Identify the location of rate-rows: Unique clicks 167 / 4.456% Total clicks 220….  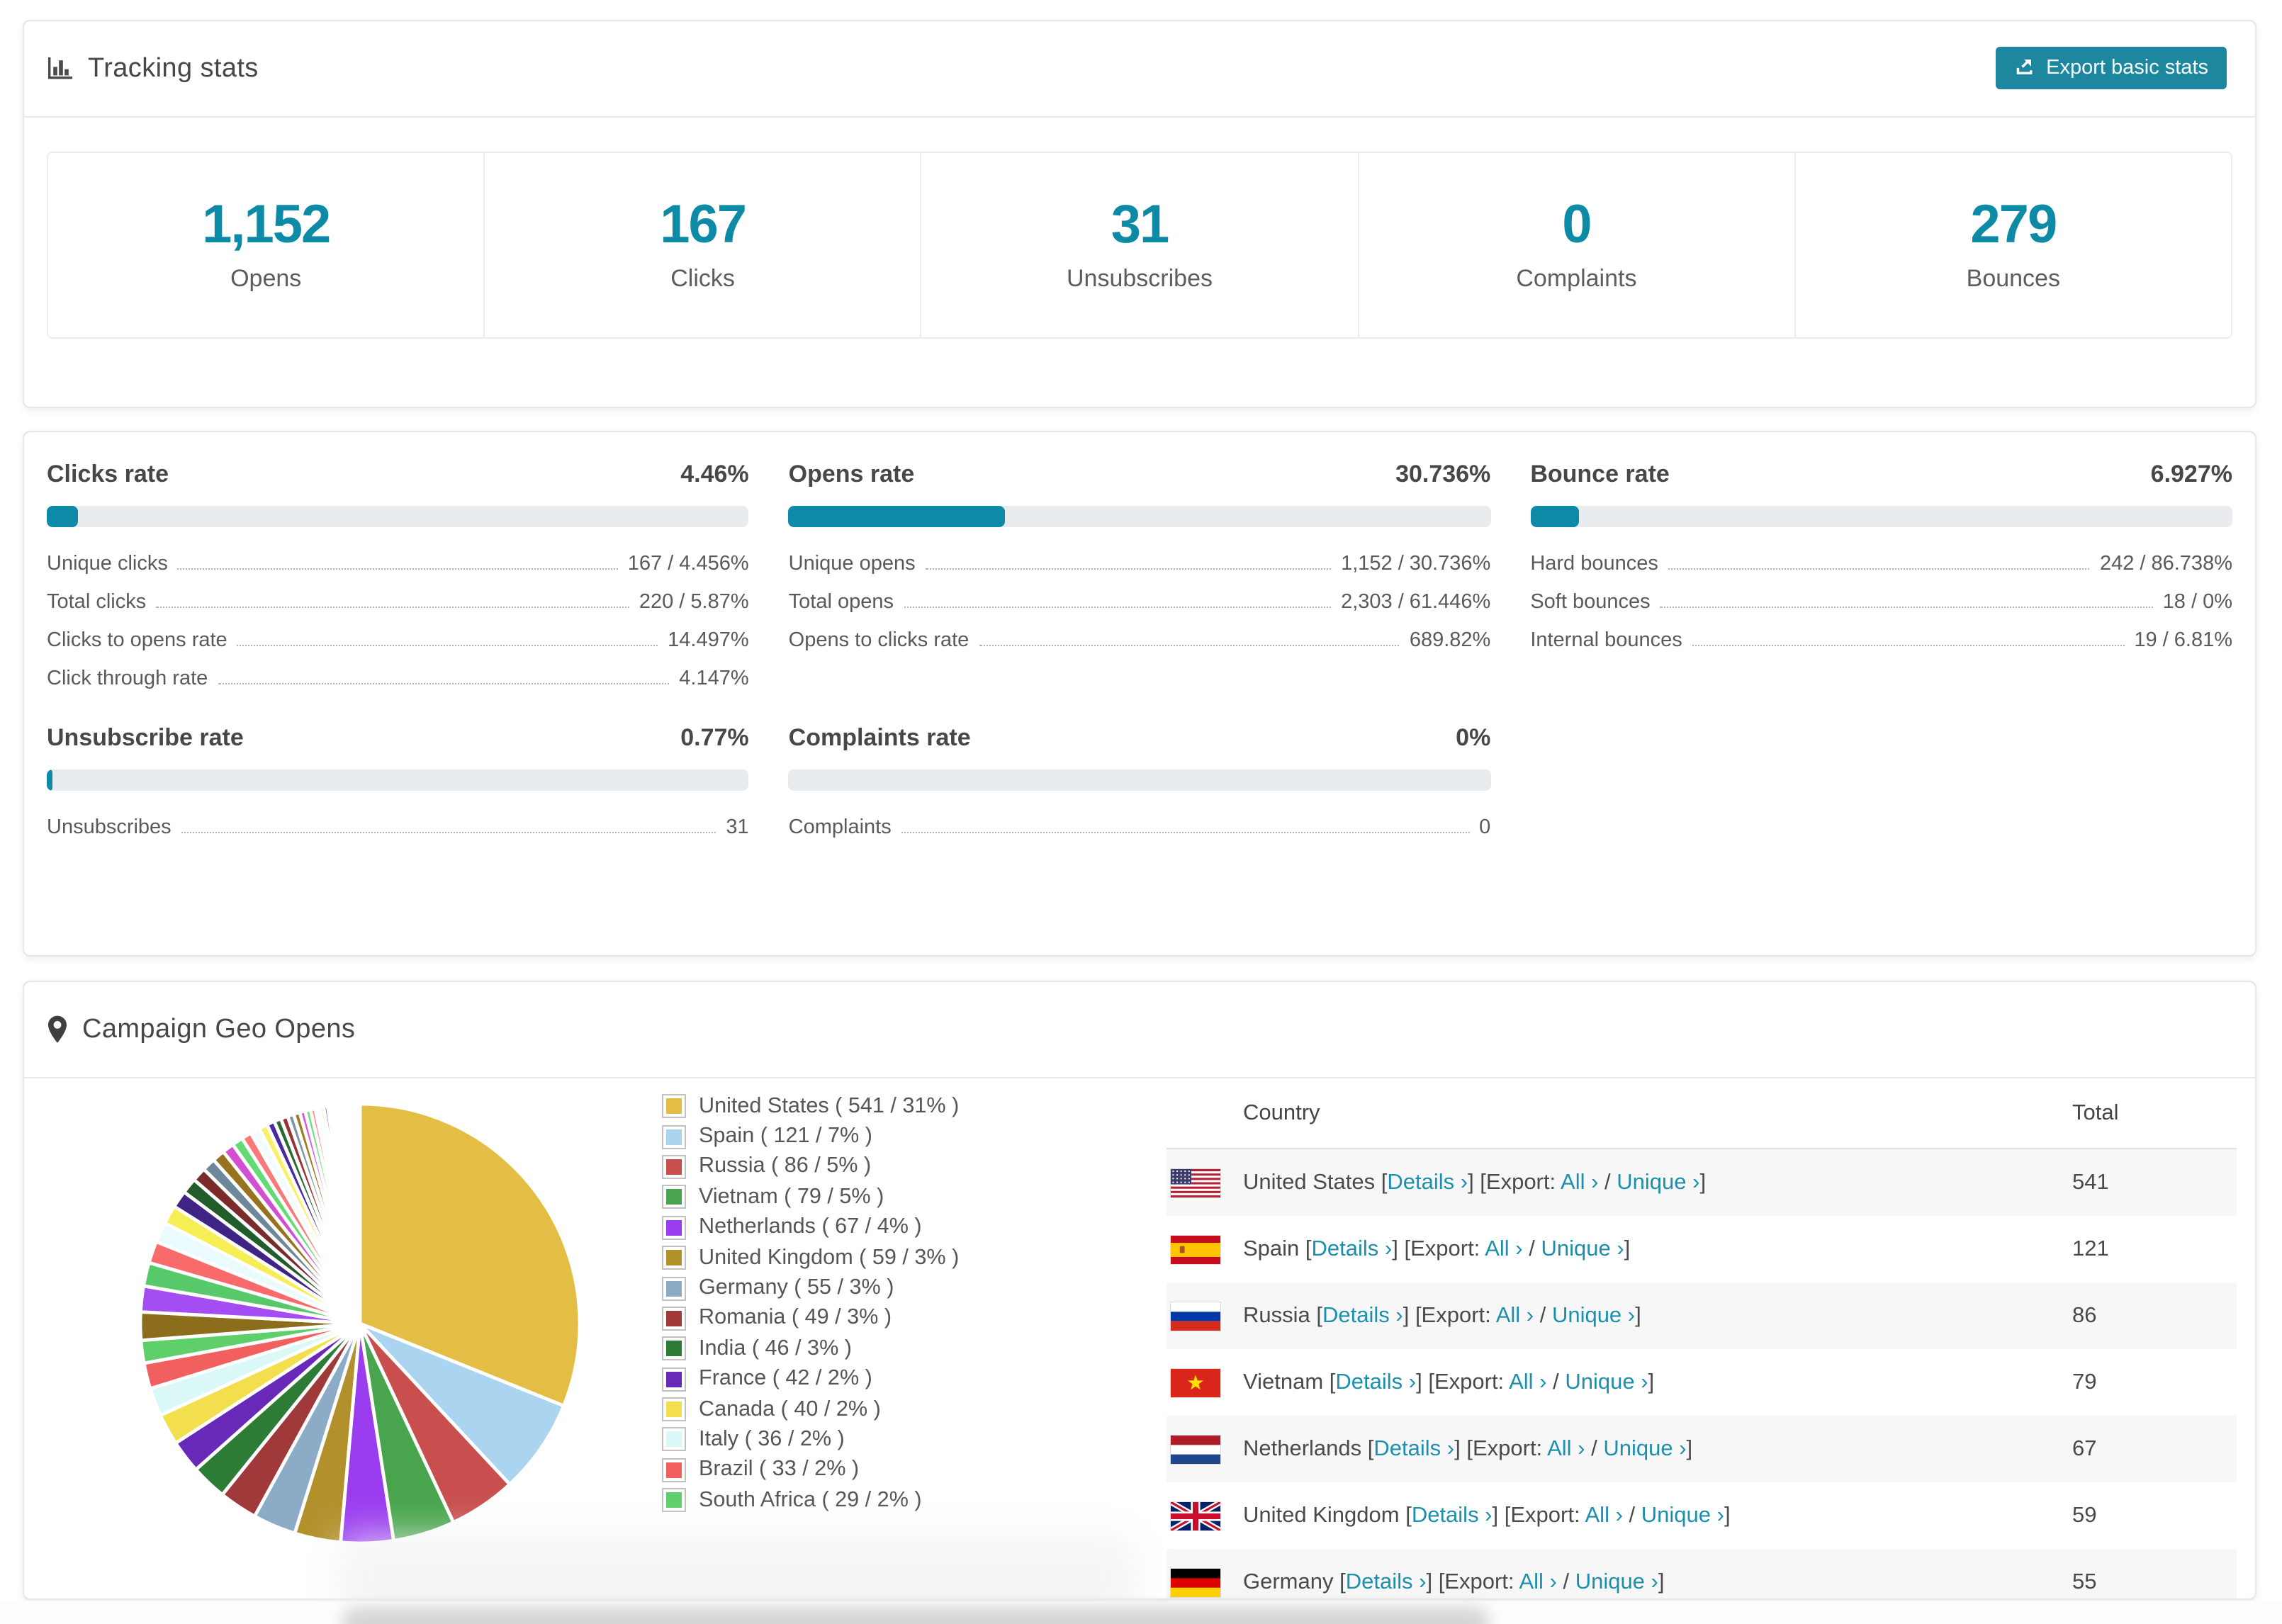
(398, 620).